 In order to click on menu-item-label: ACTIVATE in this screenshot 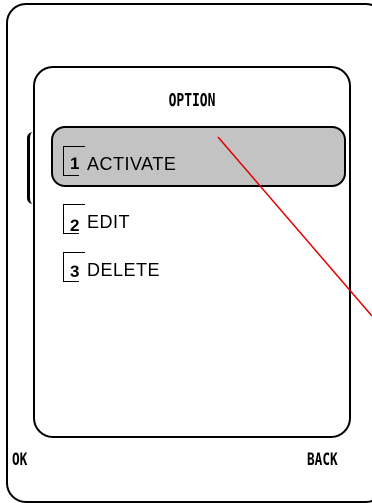, I will do `click(132, 164)`.